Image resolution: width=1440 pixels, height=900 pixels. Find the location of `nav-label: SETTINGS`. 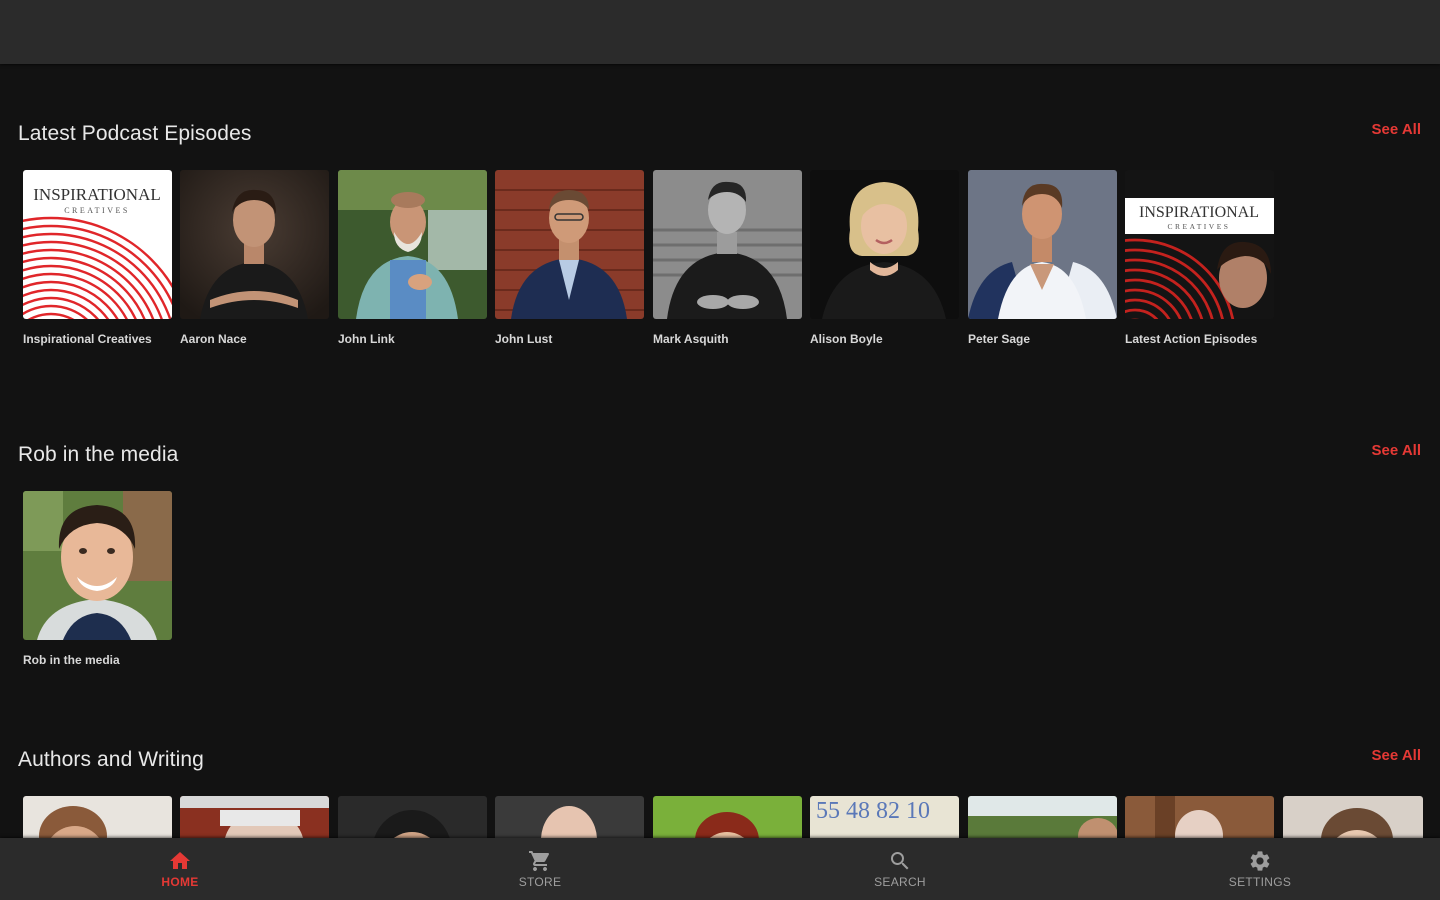

nav-label: SETTINGS is located at coordinates (1260, 882).